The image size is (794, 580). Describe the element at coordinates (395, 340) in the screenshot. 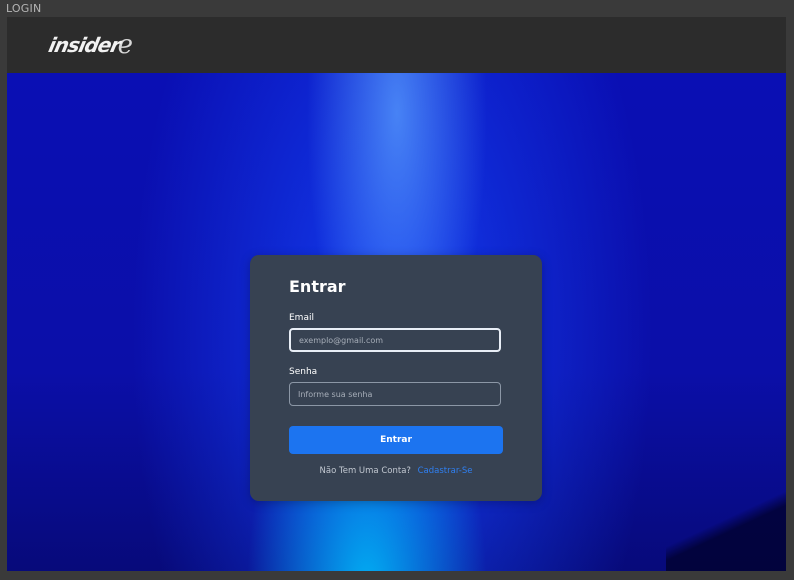

I see `email-field` at that location.